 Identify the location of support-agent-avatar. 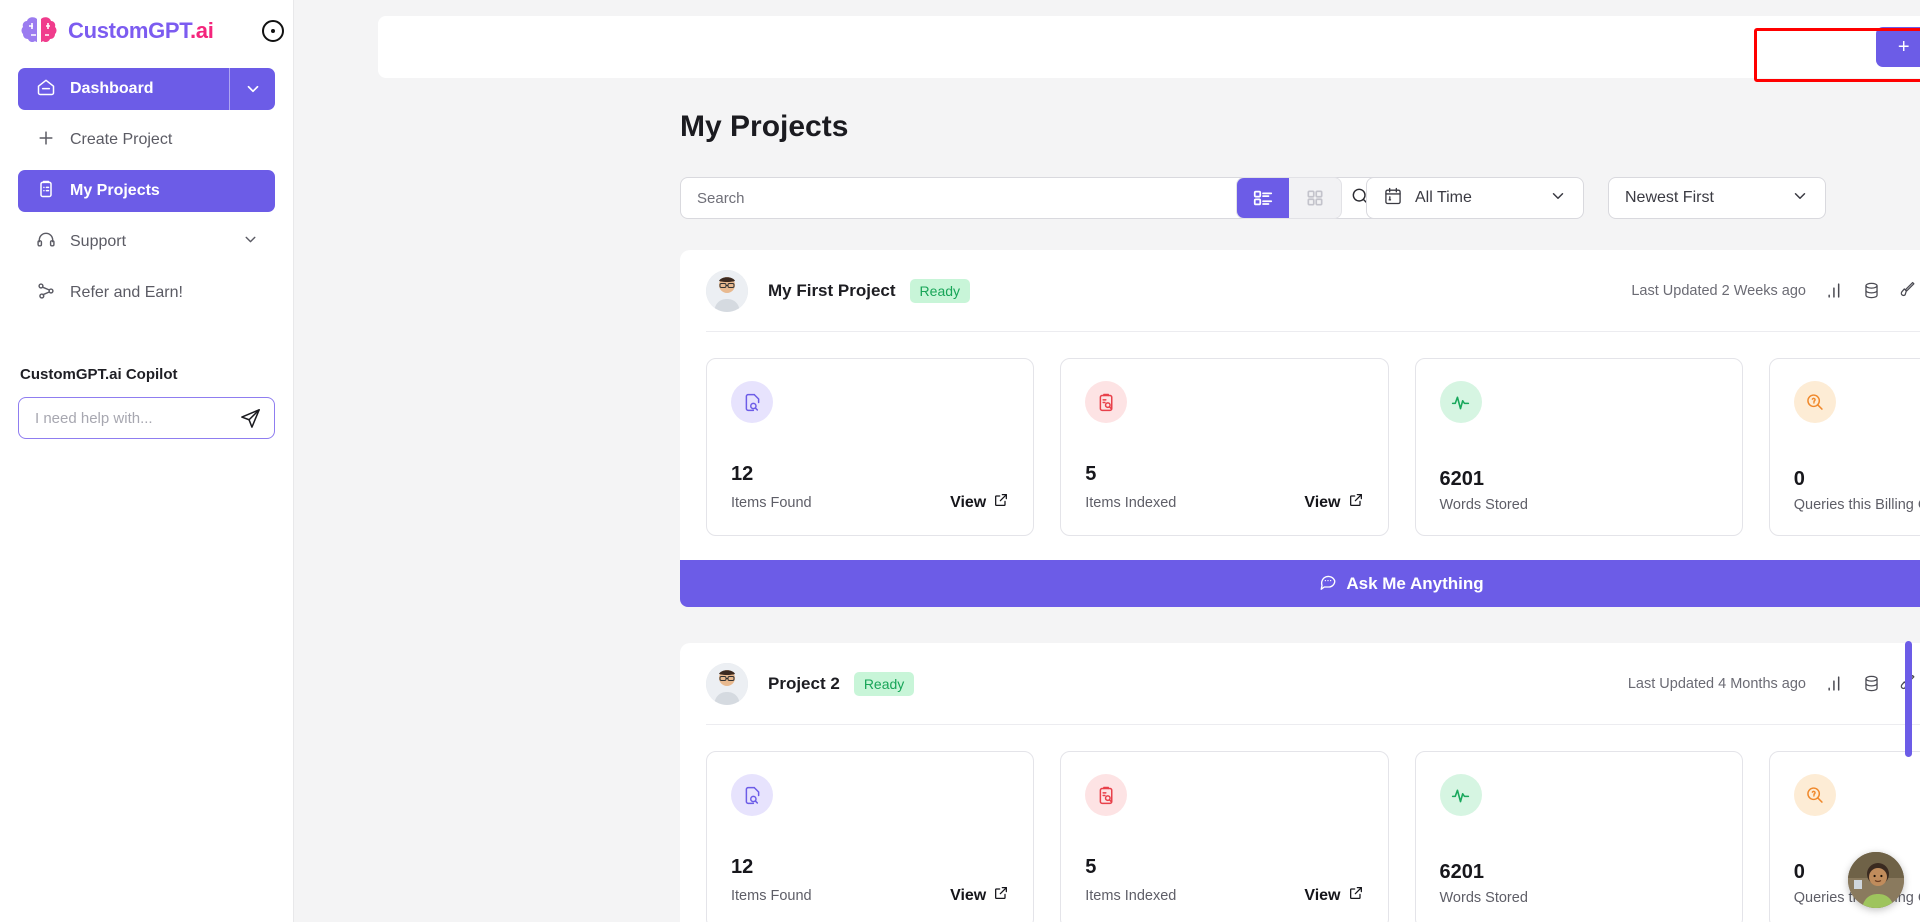
(1876, 880).